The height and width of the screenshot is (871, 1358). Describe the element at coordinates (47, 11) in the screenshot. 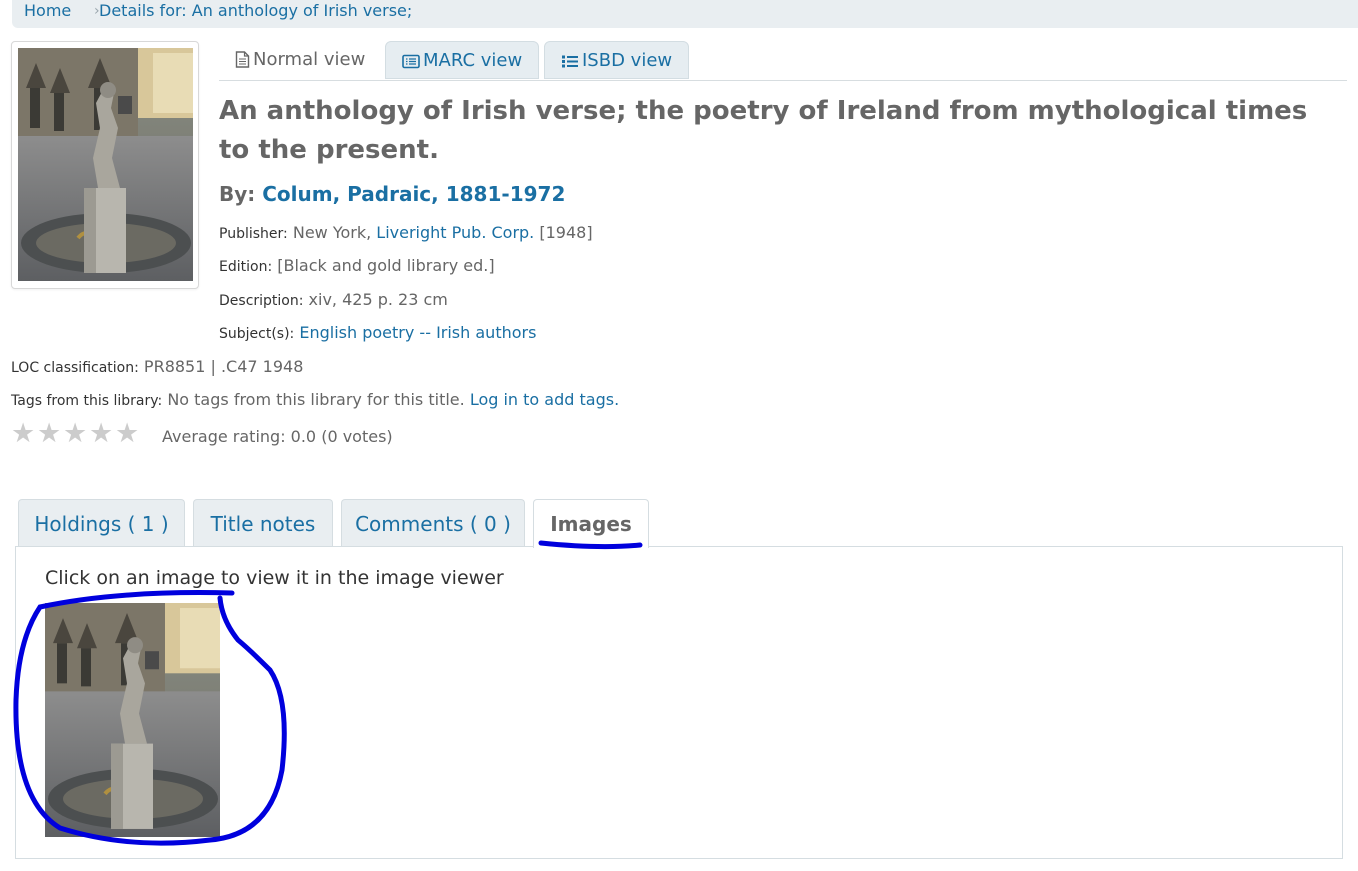

I see `breadcrumb-home-link: Home` at that location.